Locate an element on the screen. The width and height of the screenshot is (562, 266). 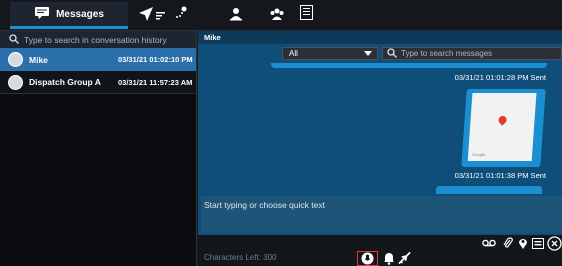
person-badge-icon is located at coordinates (236, 15).